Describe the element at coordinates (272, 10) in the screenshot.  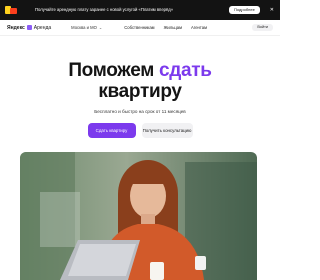
I see `close-icon: ✕` at that location.